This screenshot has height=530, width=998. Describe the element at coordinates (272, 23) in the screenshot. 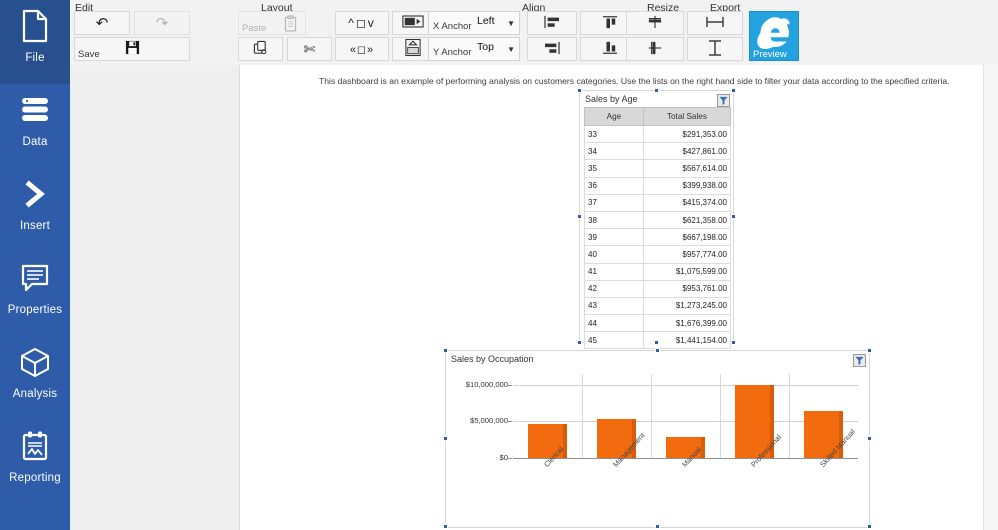

I see `paste-button: Paste` at that location.